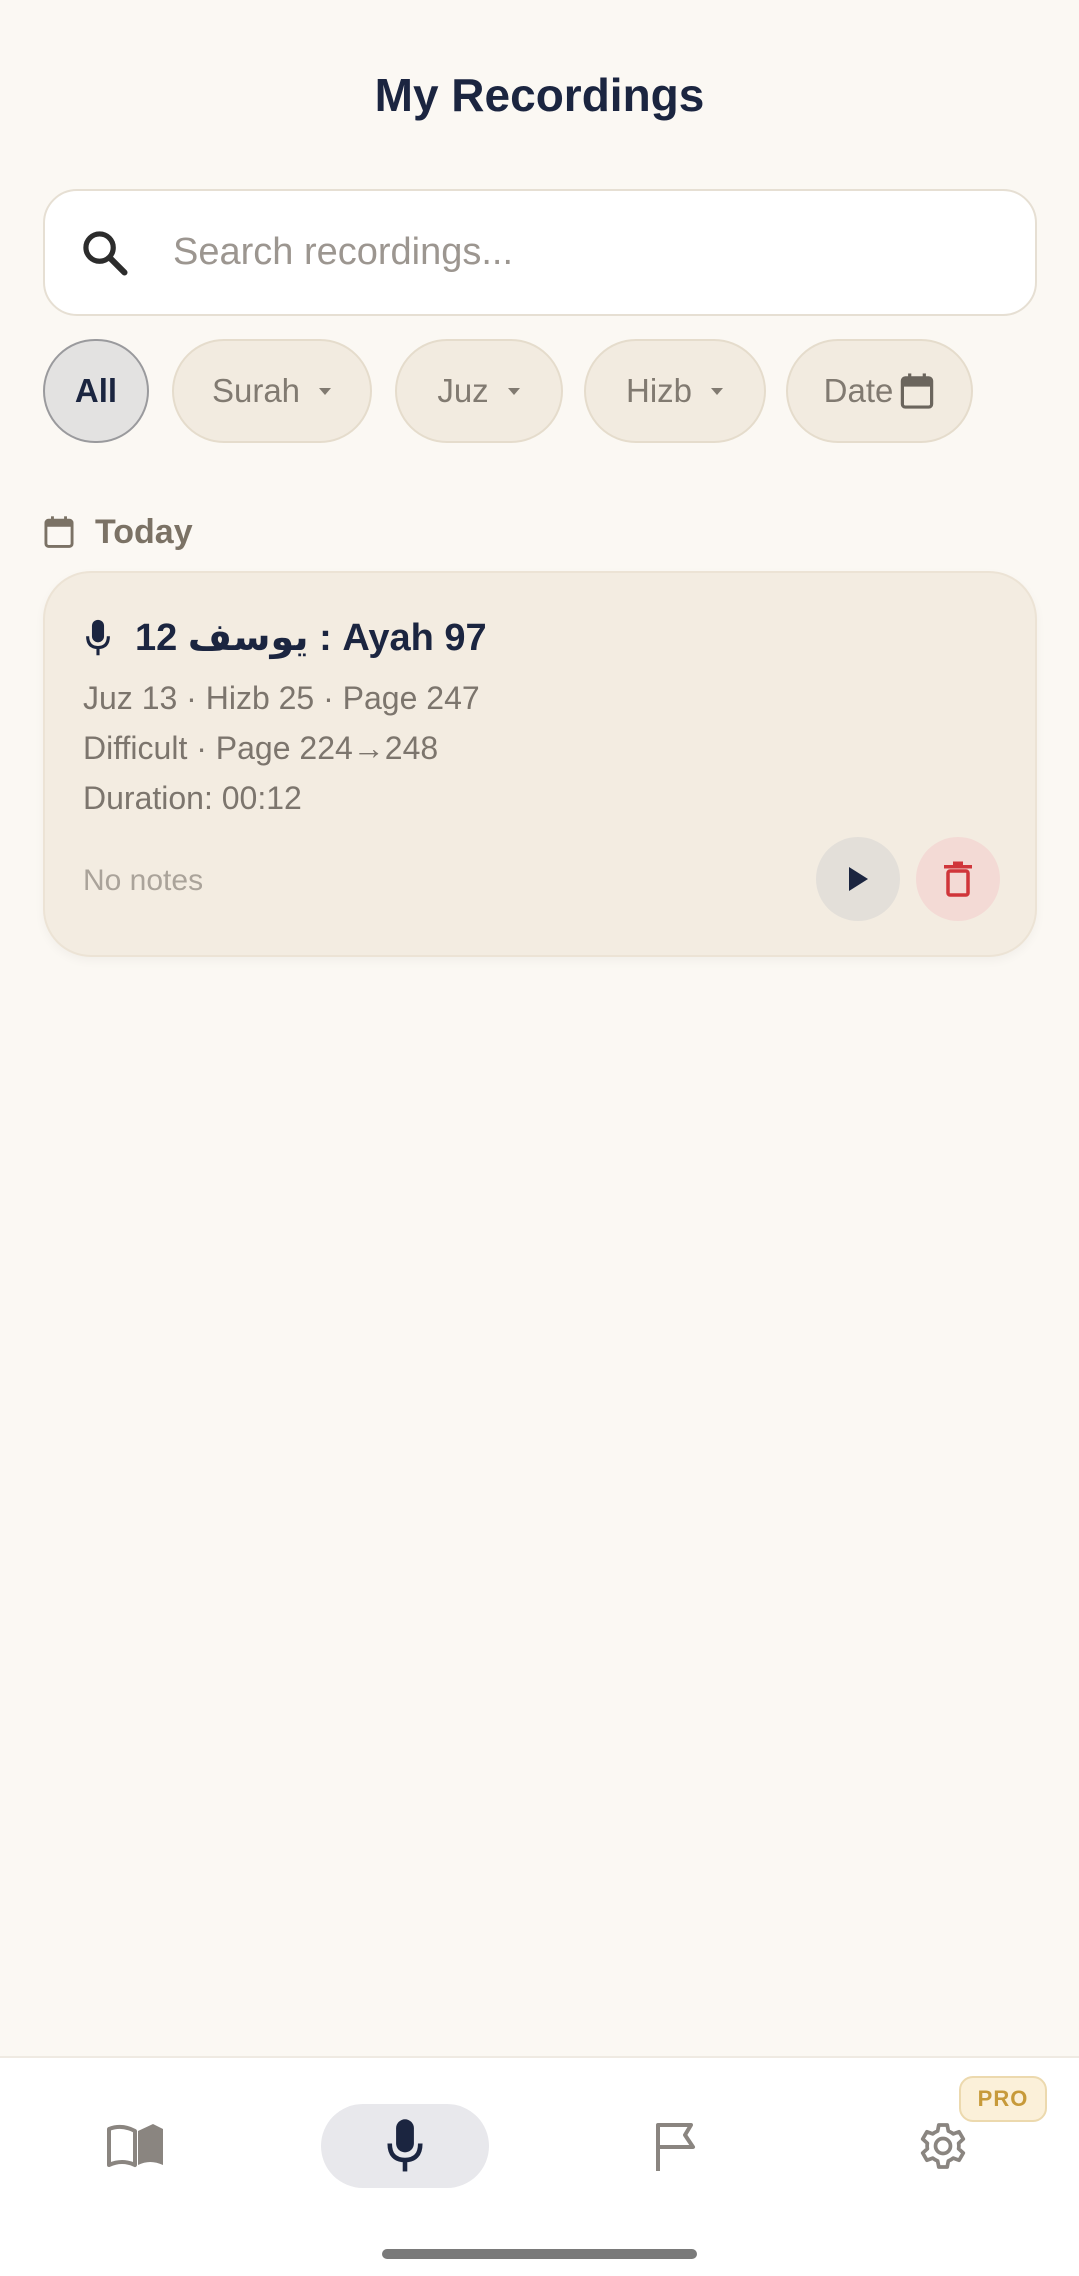  I want to click on home-indicator, so click(539, 2254).